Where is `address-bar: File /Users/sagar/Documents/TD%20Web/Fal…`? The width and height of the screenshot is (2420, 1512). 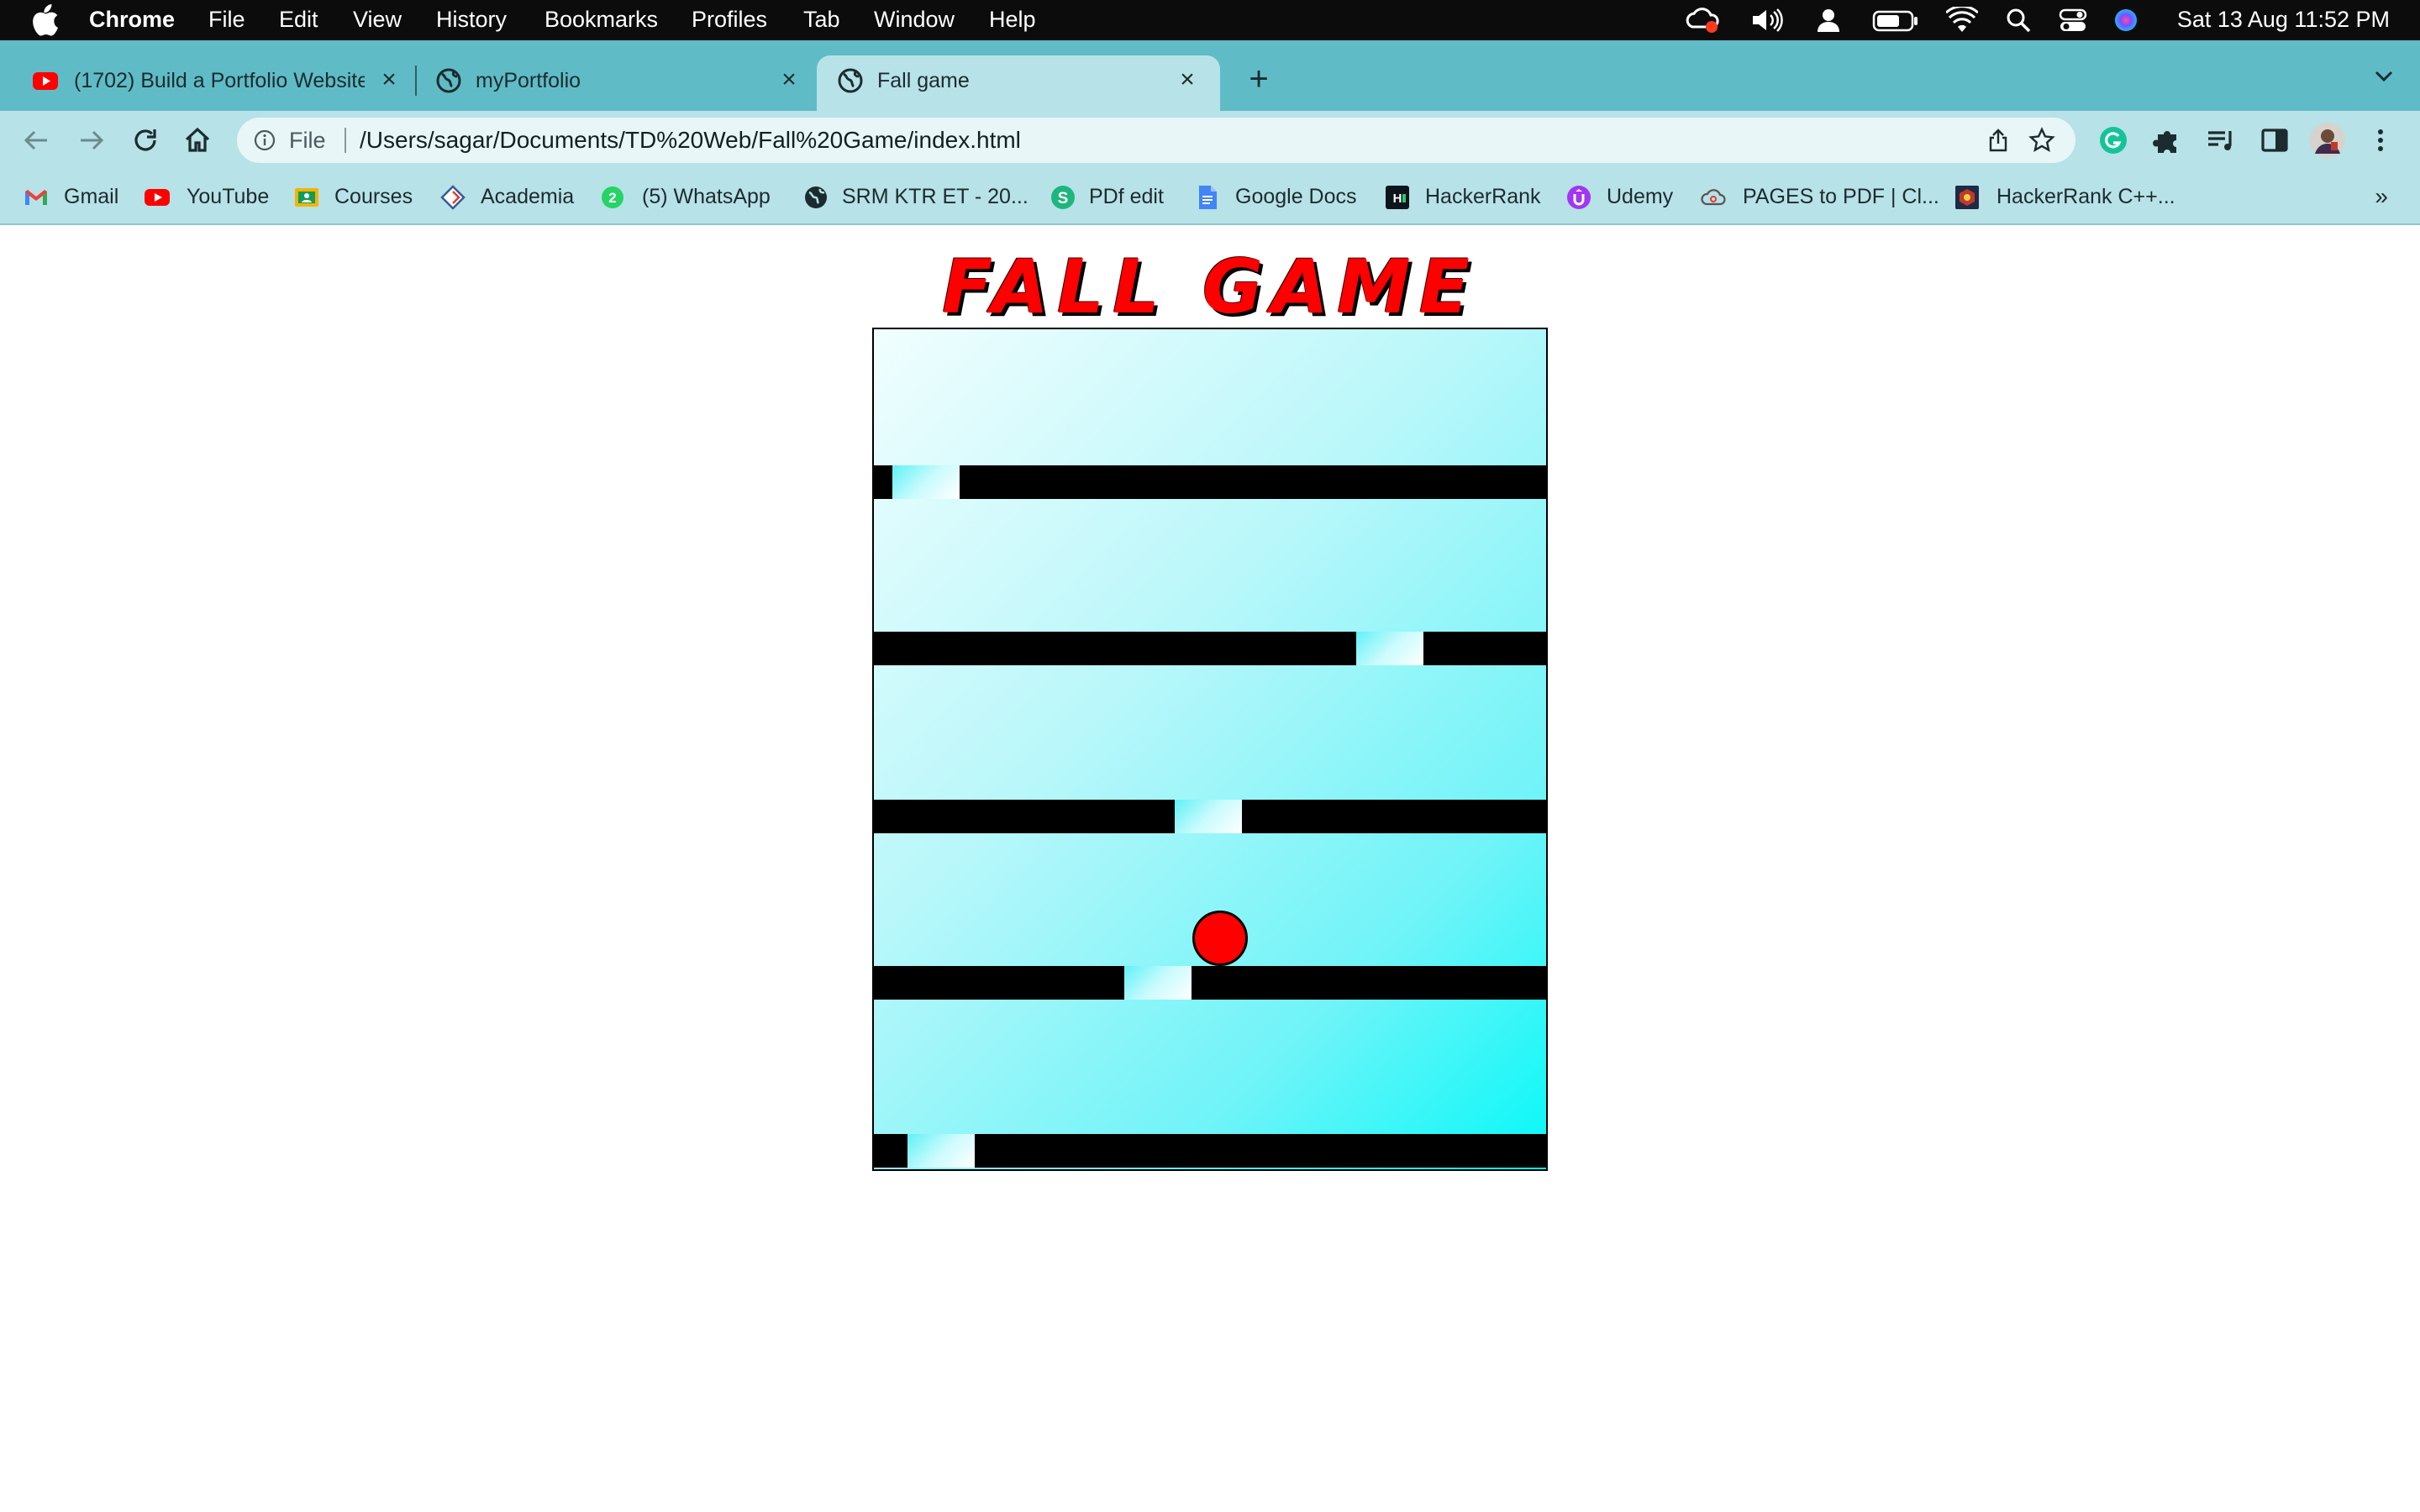 address-bar: File /Users/sagar/Documents/TD%20Web/Fal… is located at coordinates (1156, 140).